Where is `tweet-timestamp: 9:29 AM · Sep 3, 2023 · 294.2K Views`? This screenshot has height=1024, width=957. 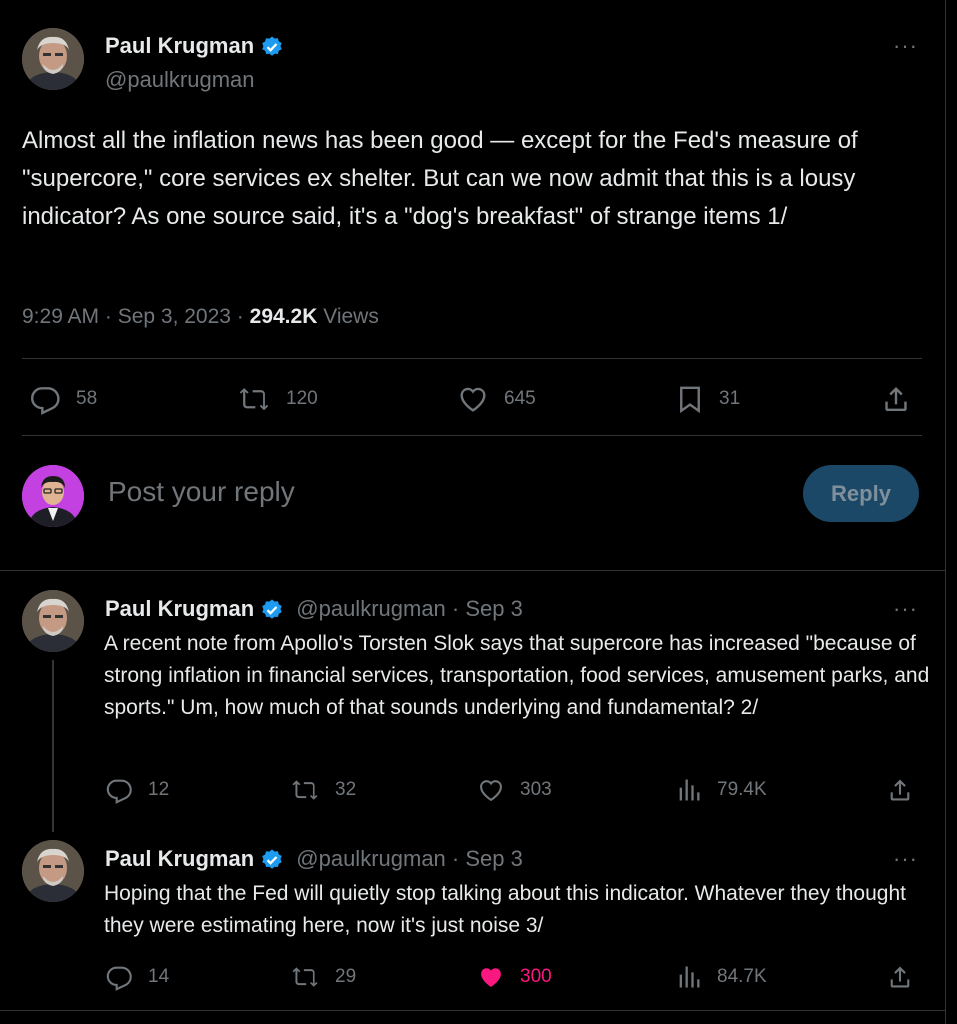 tweet-timestamp: 9:29 AM · Sep 3, 2023 · 294.2K Views is located at coordinates (200, 317).